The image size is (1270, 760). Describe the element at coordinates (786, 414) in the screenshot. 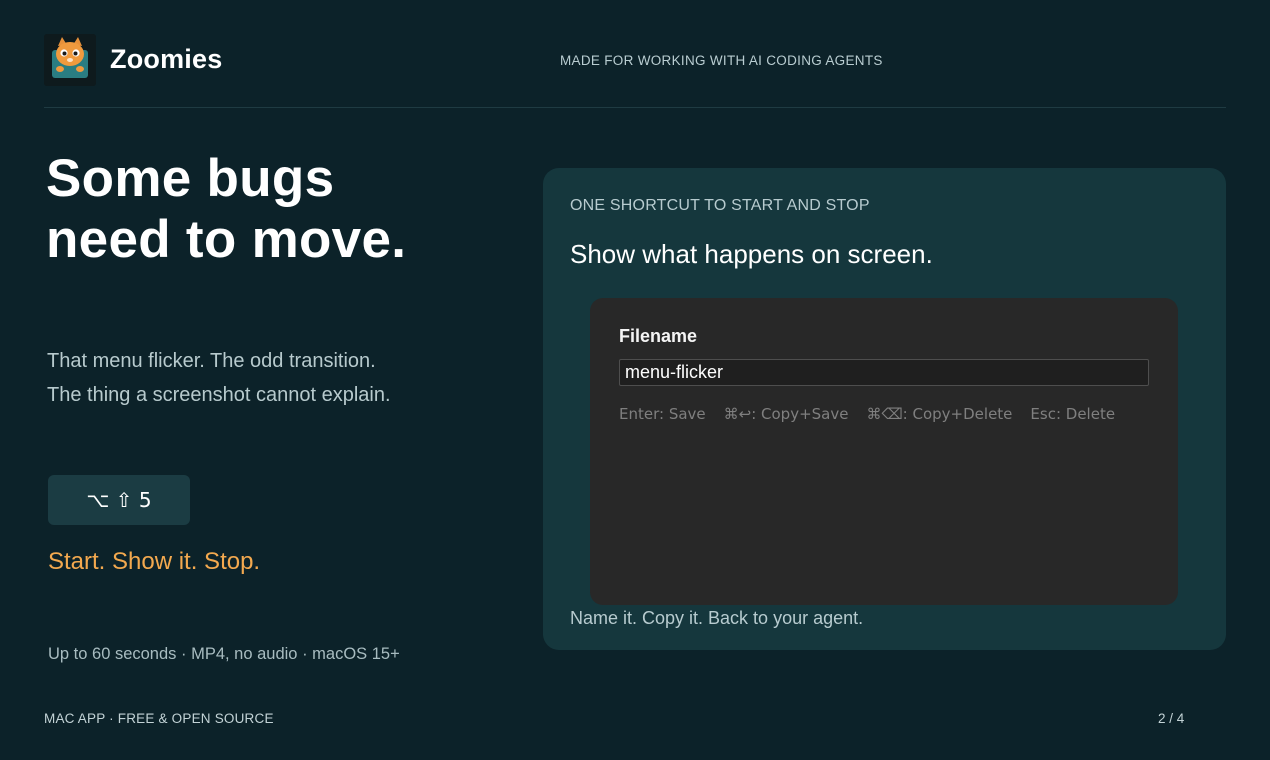

I see `hint-copy-save: ⌘↩: Copy+Save` at that location.